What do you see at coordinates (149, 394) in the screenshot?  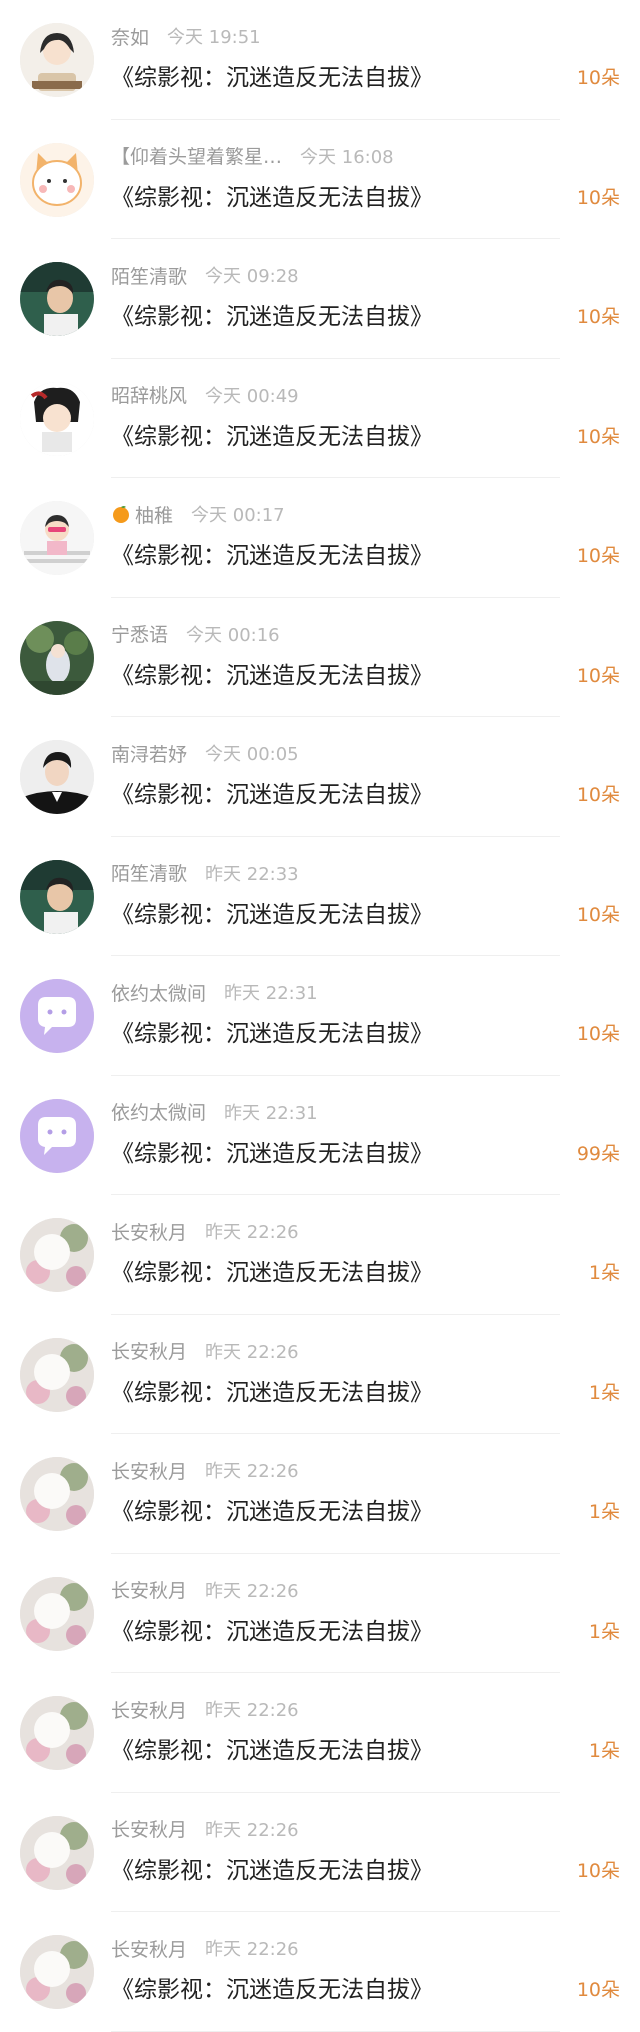 I see `user-name: 昭辞桃风` at bounding box center [149, 394].